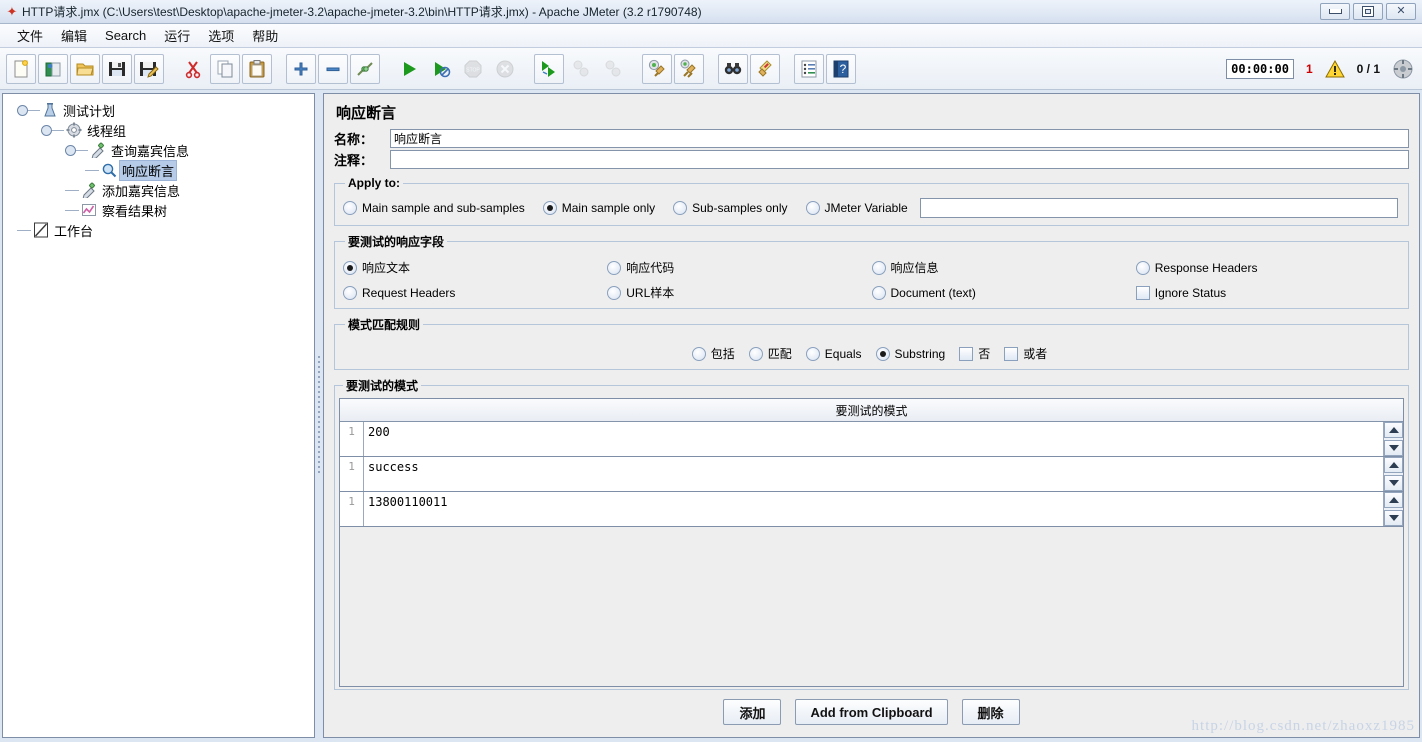  What do you see at coordinates (549, 68) in the screenshot?
I see `remote-start-all-button` at bounding box center [549, 68].